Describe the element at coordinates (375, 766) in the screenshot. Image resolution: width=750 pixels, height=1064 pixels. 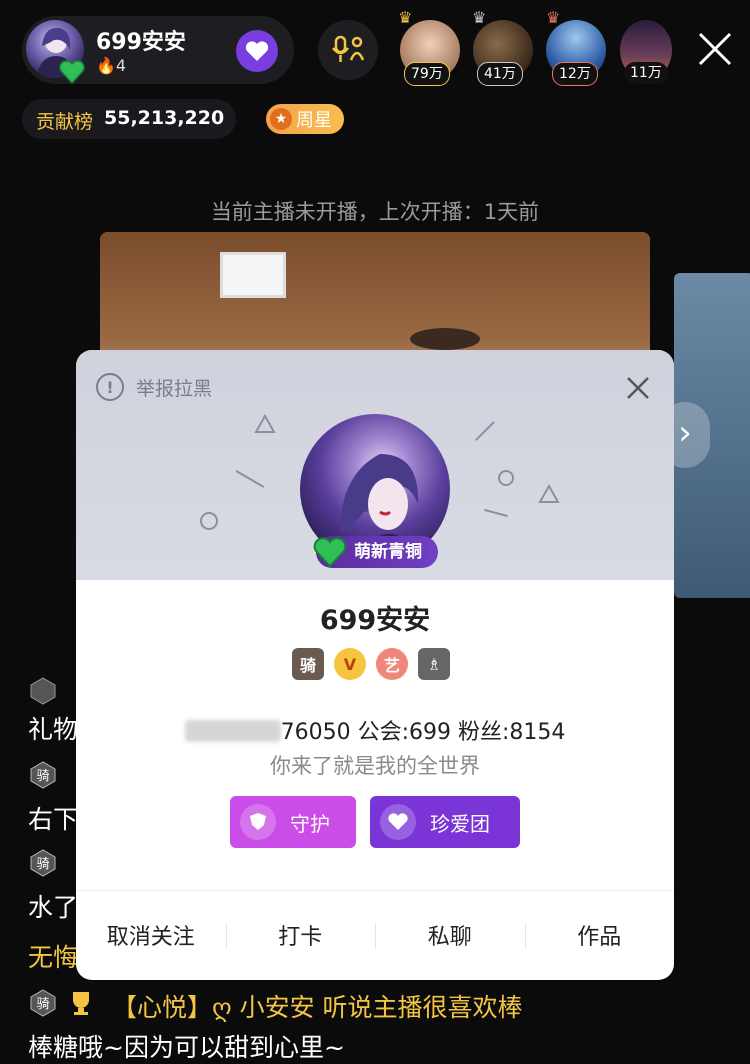
I see `profile-bio: 你来了就是我的全世界` at that location.